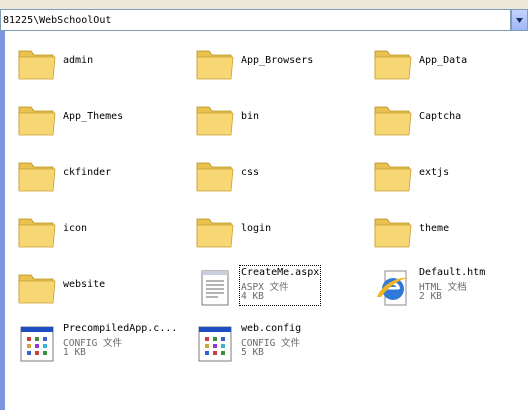 This screenshot has height=410, width=528. What do you see at coordinates (102, 179) in the screenshot?
I see `folder-item: ckfinder` at bounding box center [102, 179].